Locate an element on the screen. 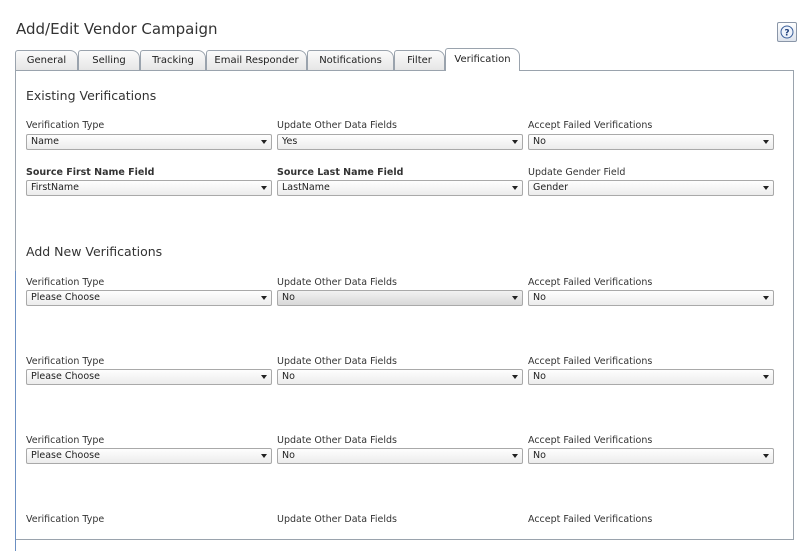 Image resolution: width=800 pixels, height=551 pixels. existing-verifications-title: Existing Verifications is located at coordinates (91, 95).